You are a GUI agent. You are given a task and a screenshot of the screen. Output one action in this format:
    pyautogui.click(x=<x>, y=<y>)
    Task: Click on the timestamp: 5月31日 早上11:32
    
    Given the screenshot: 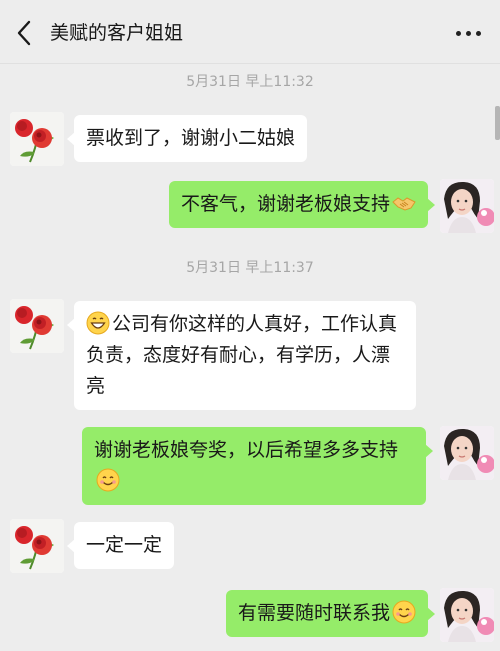 What is the action you would take?
    pyautogui.click(x=250, y=82)
    